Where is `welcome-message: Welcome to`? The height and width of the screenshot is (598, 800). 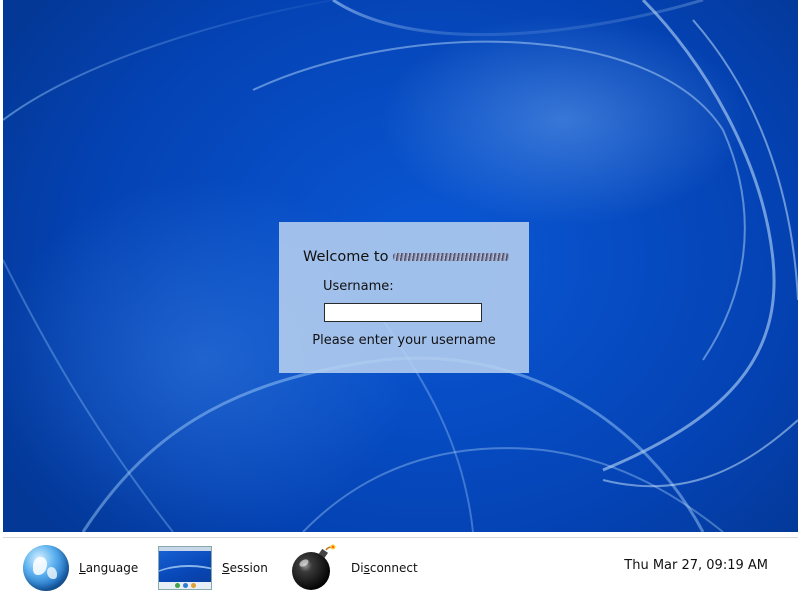 welcome-message: Welcome to is located at coordinates (406, 257).